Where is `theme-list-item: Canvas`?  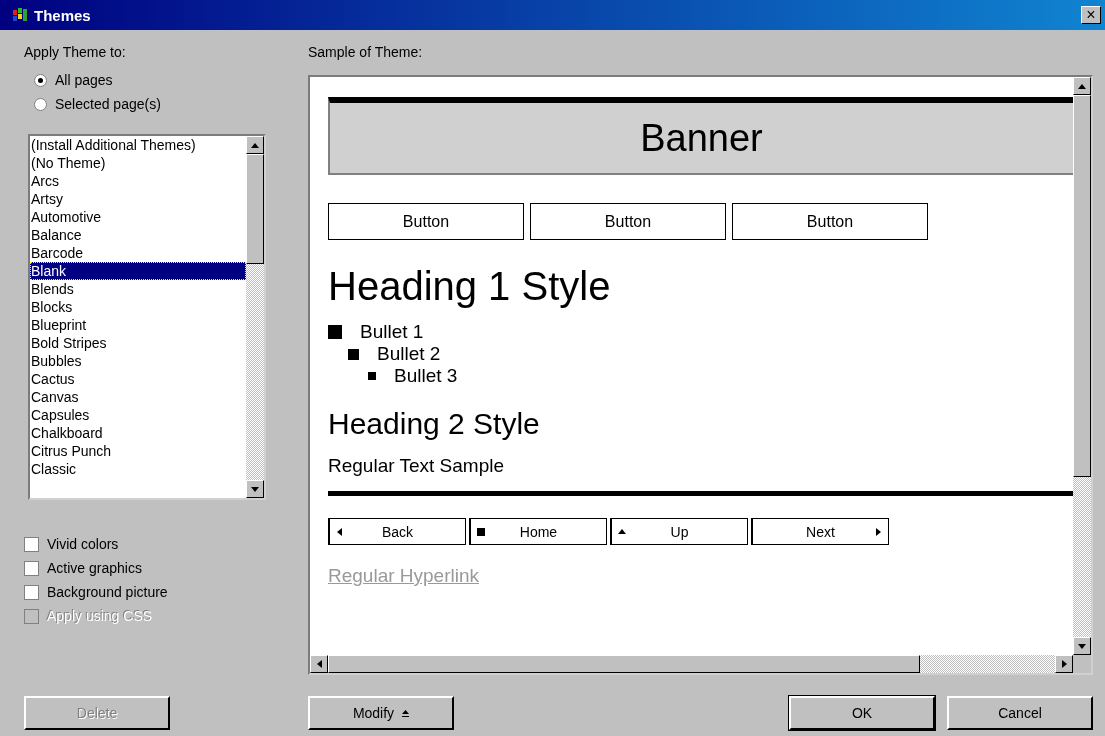
theme-list-item: Canvas is located at coordinates (138, 397).